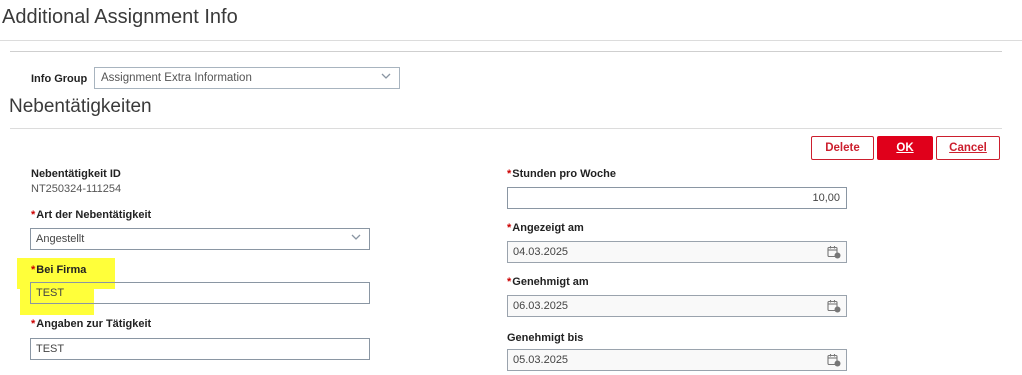 This screenshot has width=1022, height=375. I want to click on info-group-select: Assignment Extra Information, so click(247, 78).